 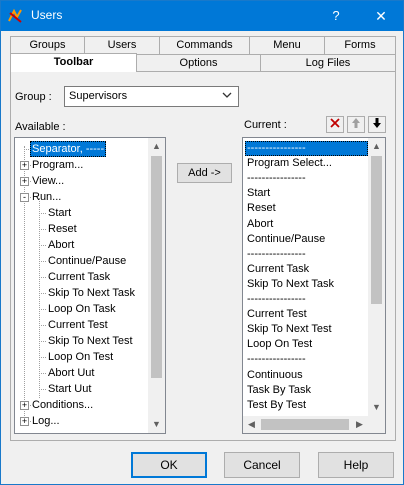 I want to click on tree-item-label: Loop On Task, so click(x=82, y=309).